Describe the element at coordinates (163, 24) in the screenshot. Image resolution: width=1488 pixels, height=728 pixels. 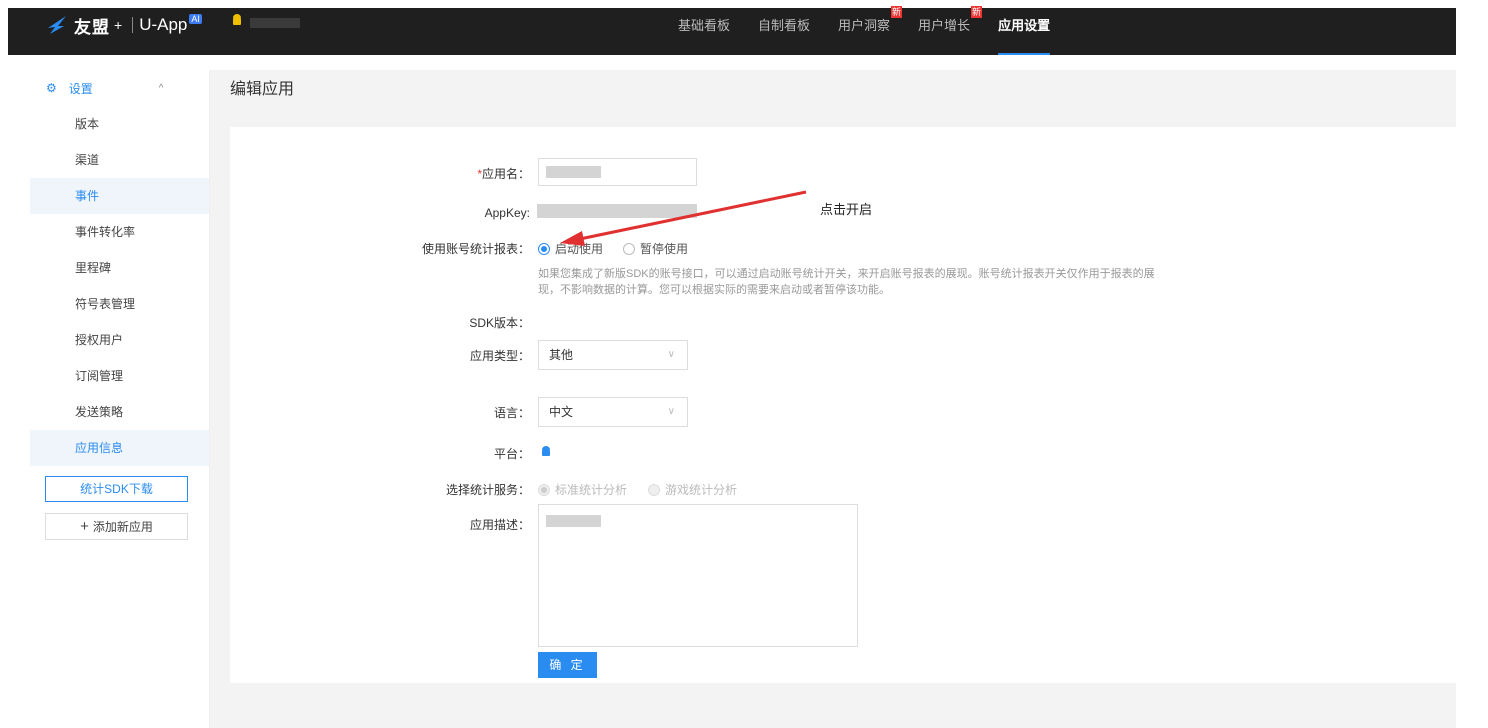
I see `product-name: U-App` at that location.